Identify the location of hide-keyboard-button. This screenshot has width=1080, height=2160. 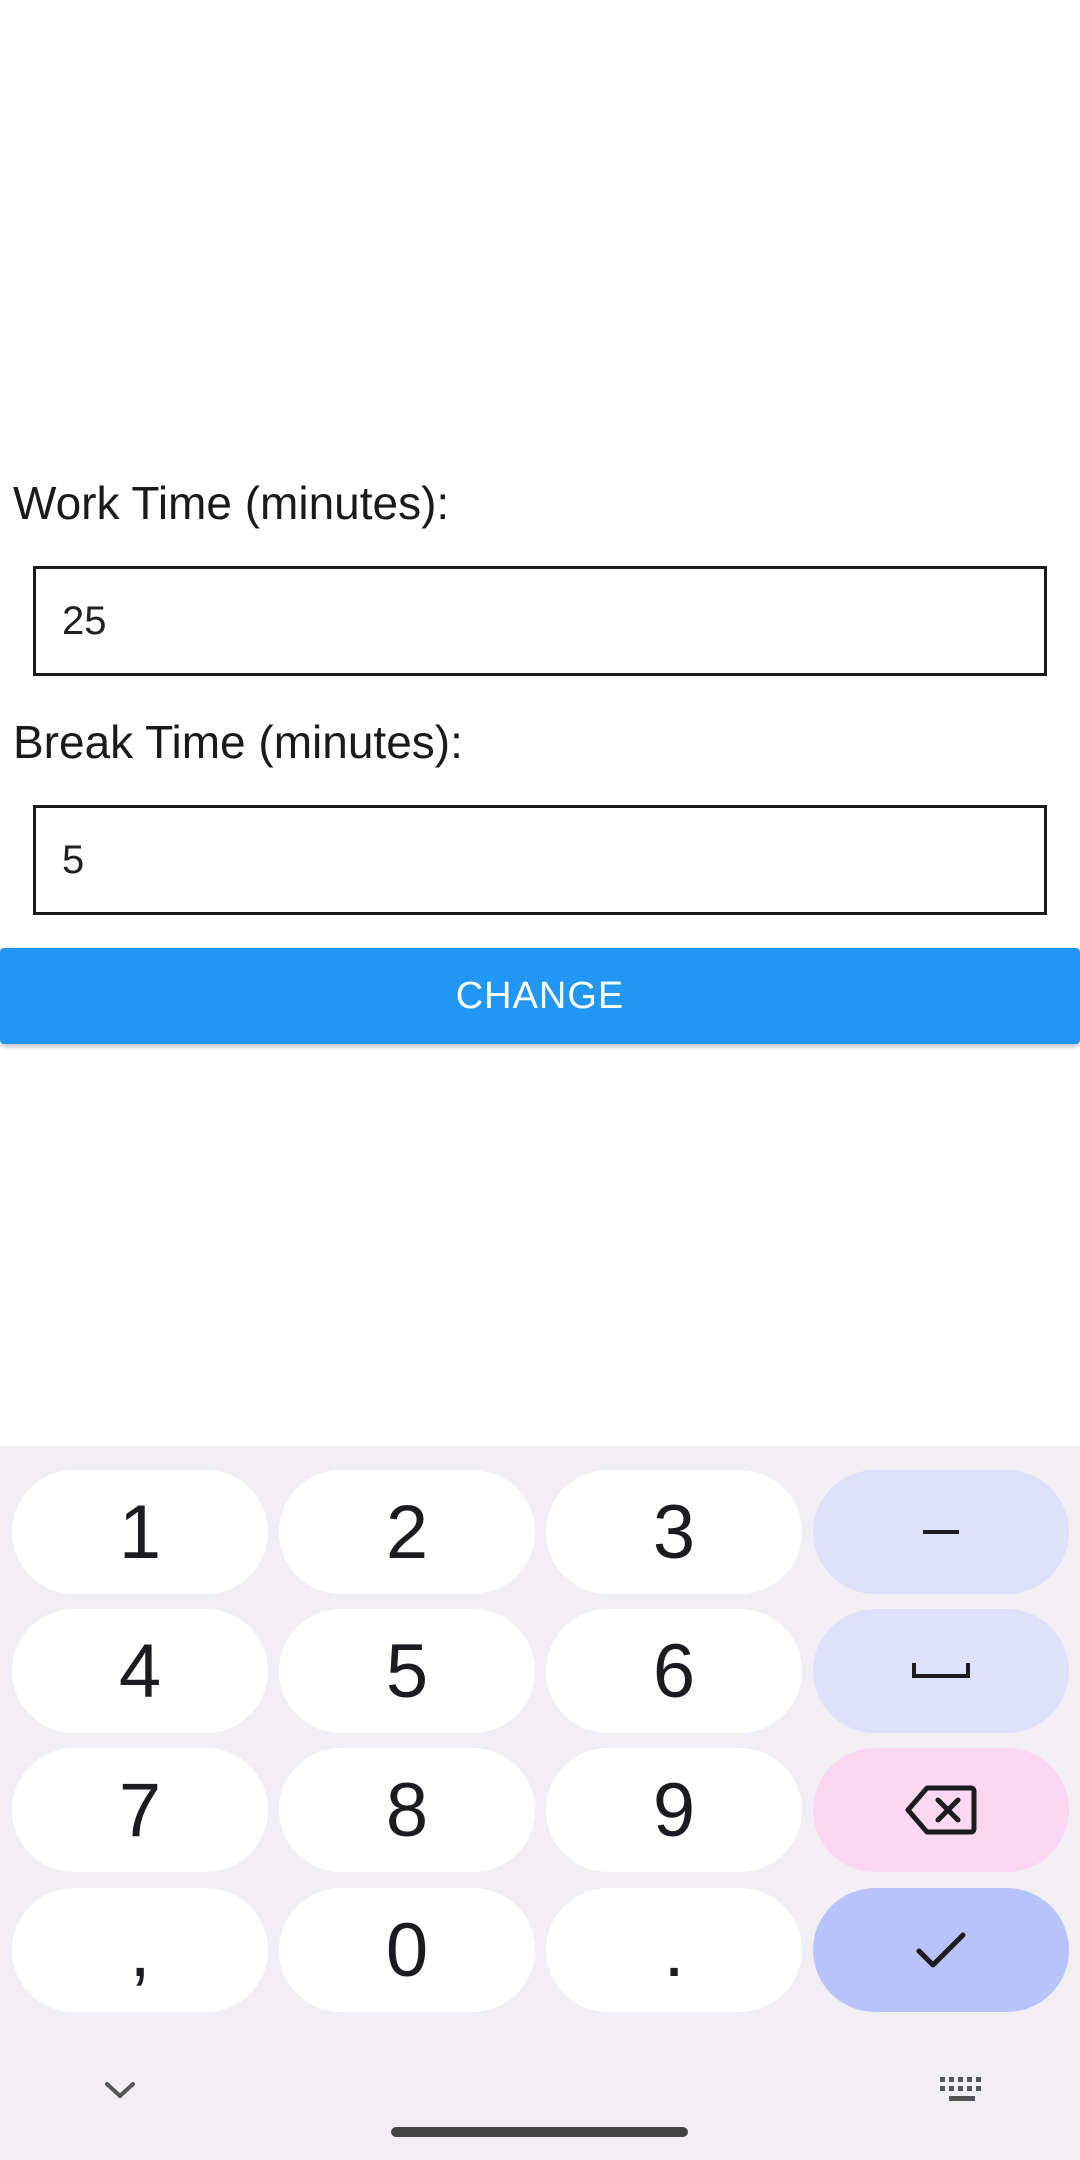
(120, 2090).